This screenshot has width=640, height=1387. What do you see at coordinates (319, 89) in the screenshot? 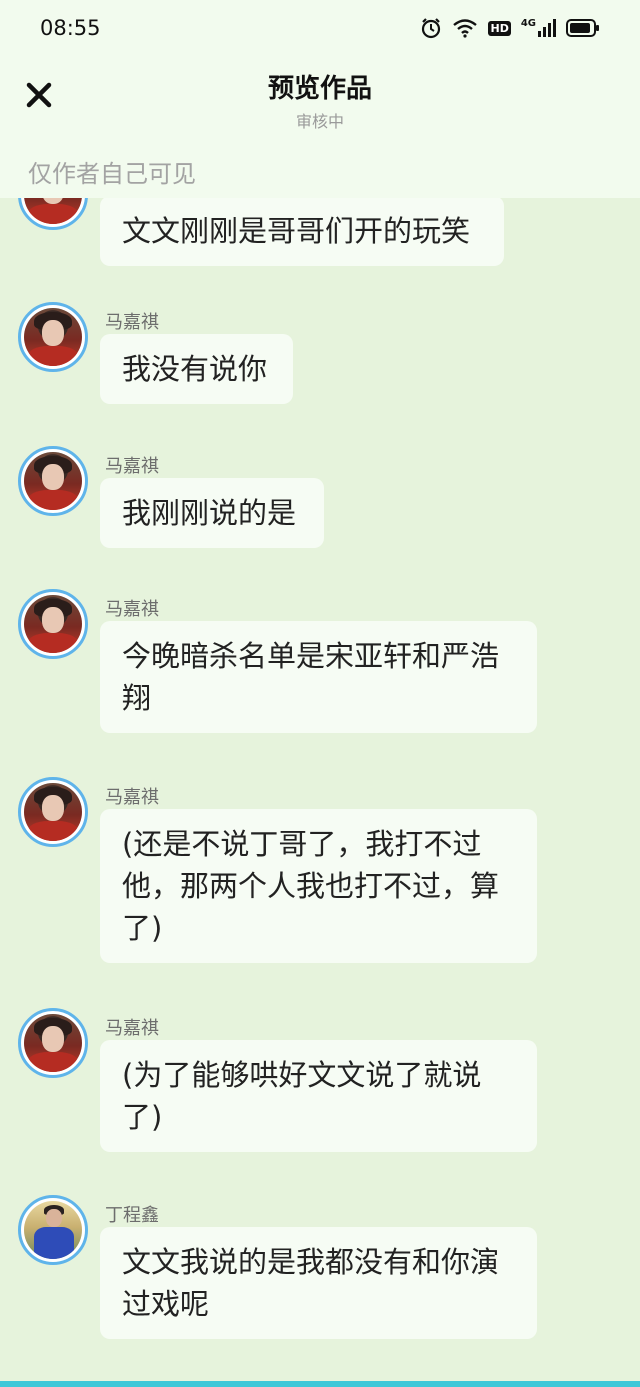
I see `page-title: 预览作品` at bounding box center [319, 89].